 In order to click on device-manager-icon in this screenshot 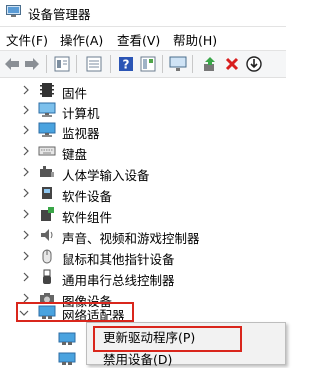, I will do `click(13, 11)`.